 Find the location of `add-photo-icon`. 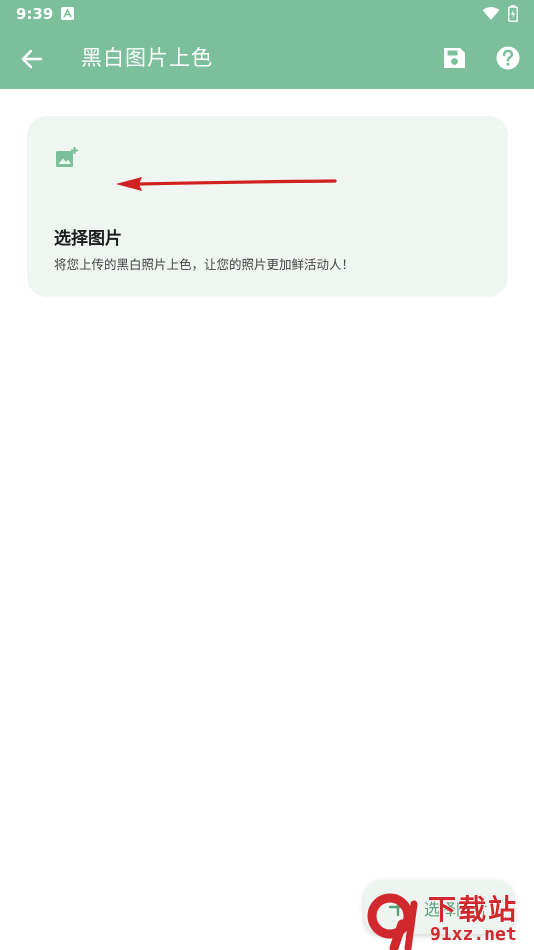

add-photo-icon is located at coordinates (67, 157).